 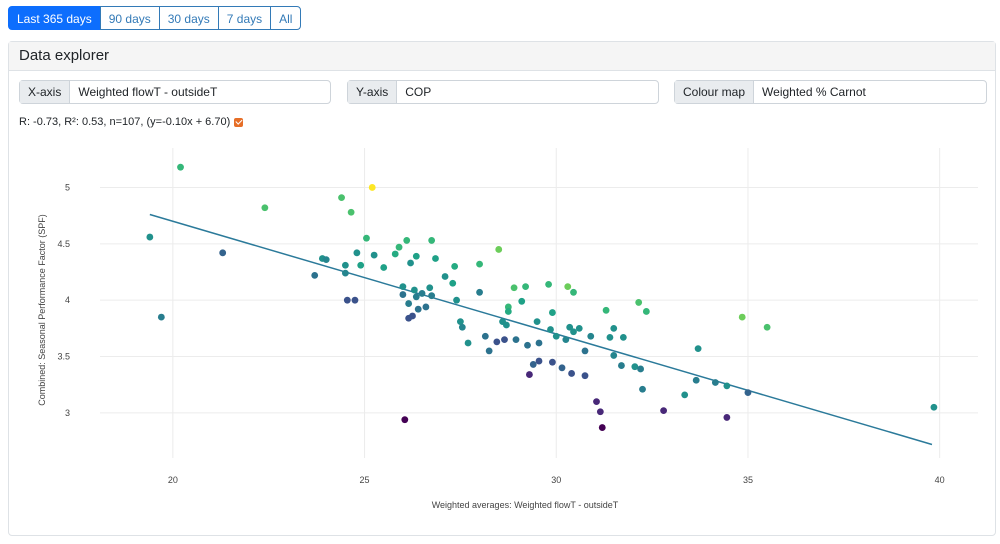 I want to click on x-tick-label: 20, so click(x=173, y=480).